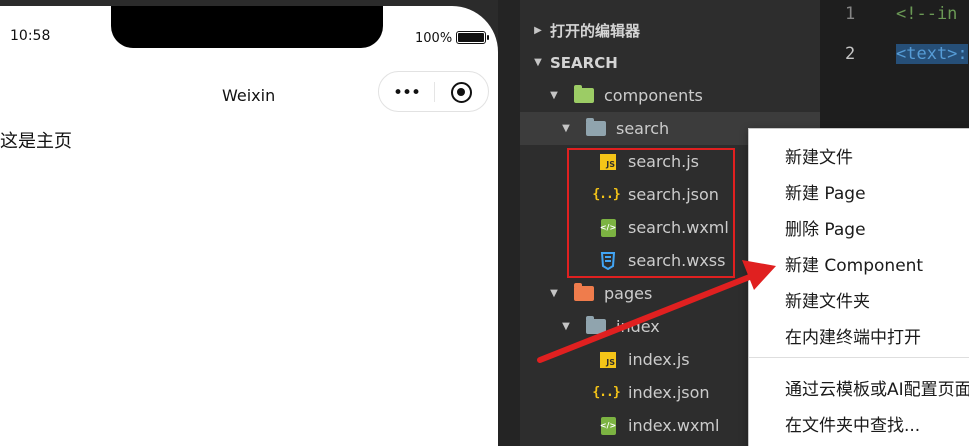  I want to click on status-time: 10:58, so click(30, 36).